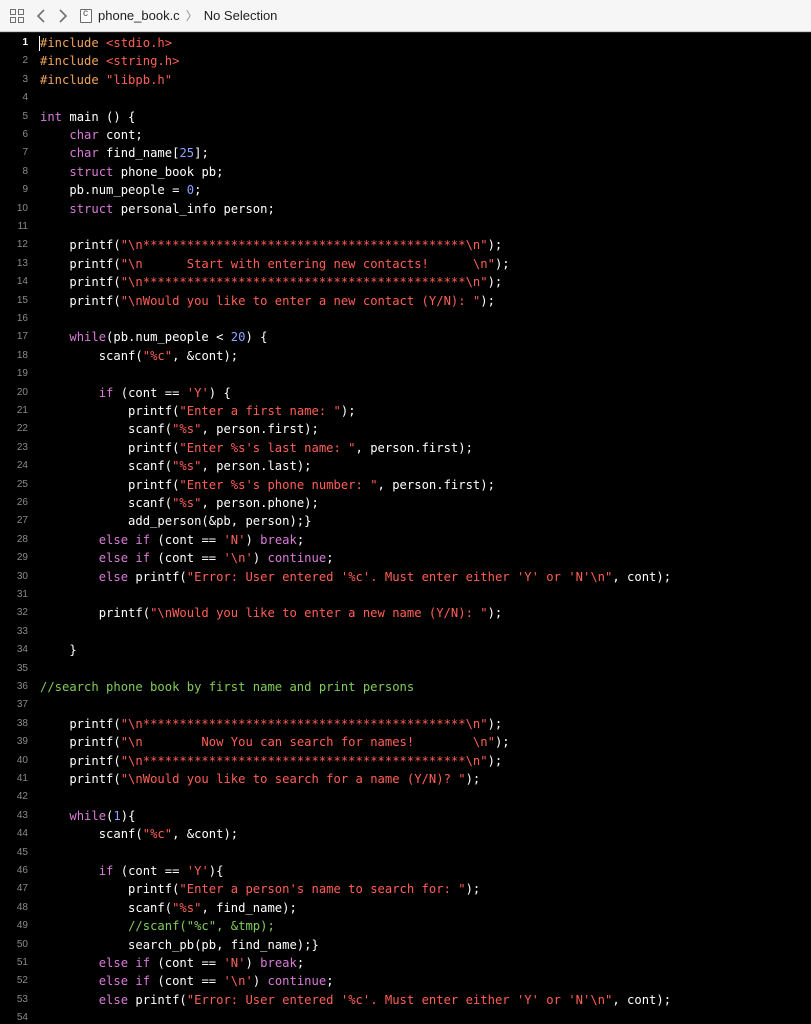 Image resolution: width=811 pixels, height=1024 pixels. I want to click on line-number: 50, so click(22, 944).